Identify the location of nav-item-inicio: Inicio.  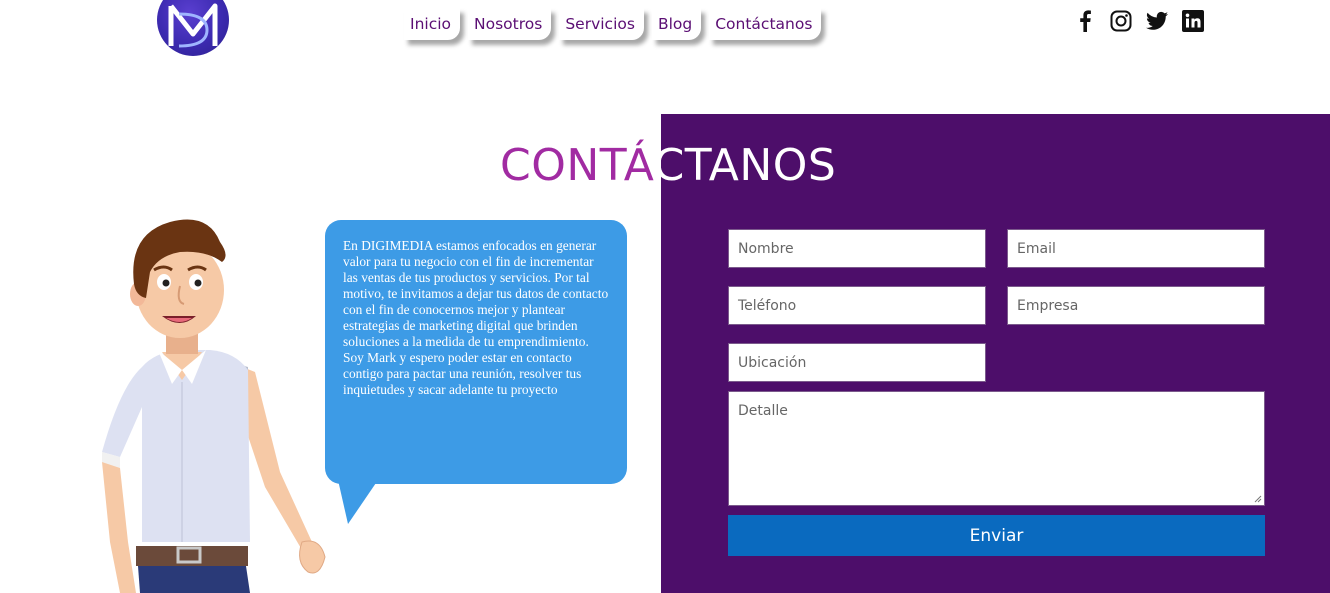
(432, 24).